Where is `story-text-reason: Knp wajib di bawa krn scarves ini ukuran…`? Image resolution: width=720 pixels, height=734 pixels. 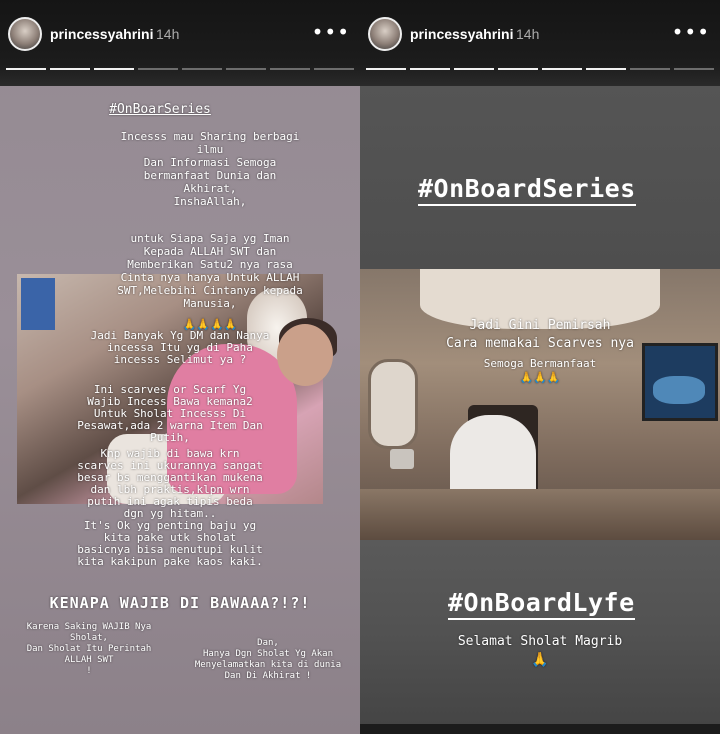 story-text-reason: Knp wajib di bawa krn scarves ini ukuran… is located at coordinates (170, 507).